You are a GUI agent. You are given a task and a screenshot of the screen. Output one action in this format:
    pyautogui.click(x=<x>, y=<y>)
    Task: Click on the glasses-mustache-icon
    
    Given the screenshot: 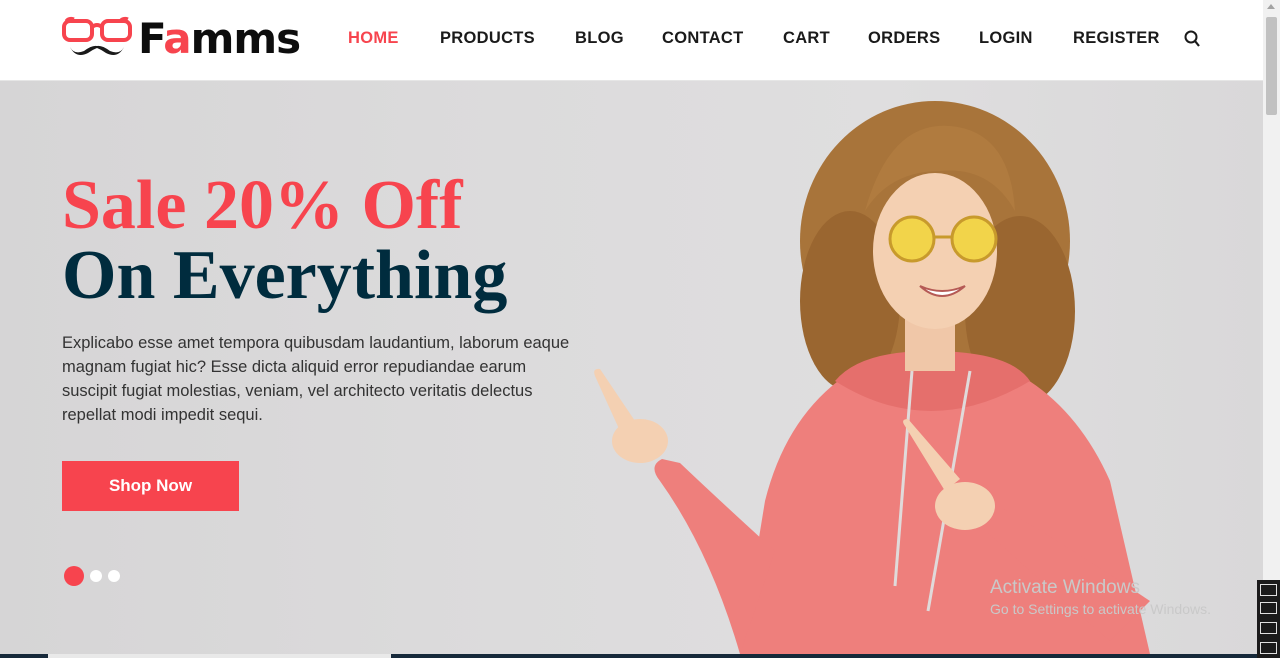 What is the action you would take?
    pyautogui.click(x=97, y=35)
    